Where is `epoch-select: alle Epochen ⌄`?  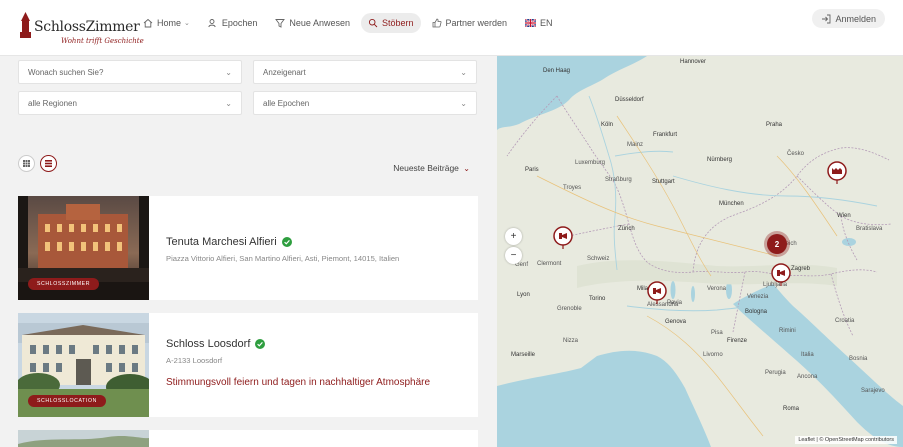
epoch-select: alle Epochen ⌄ is located at coordinates (365, 103).